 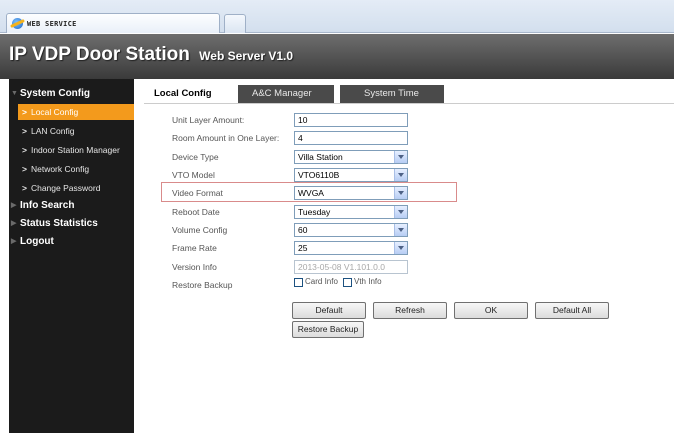 I want to click on vth-info-checkbox, so click(x=347, y=282).